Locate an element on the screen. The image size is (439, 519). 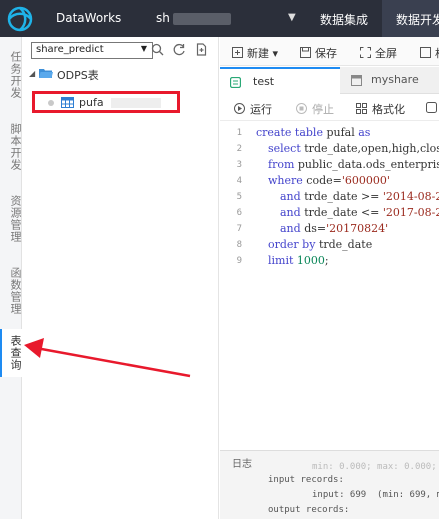
line-number: 3 is located at coordinates (239, 165).